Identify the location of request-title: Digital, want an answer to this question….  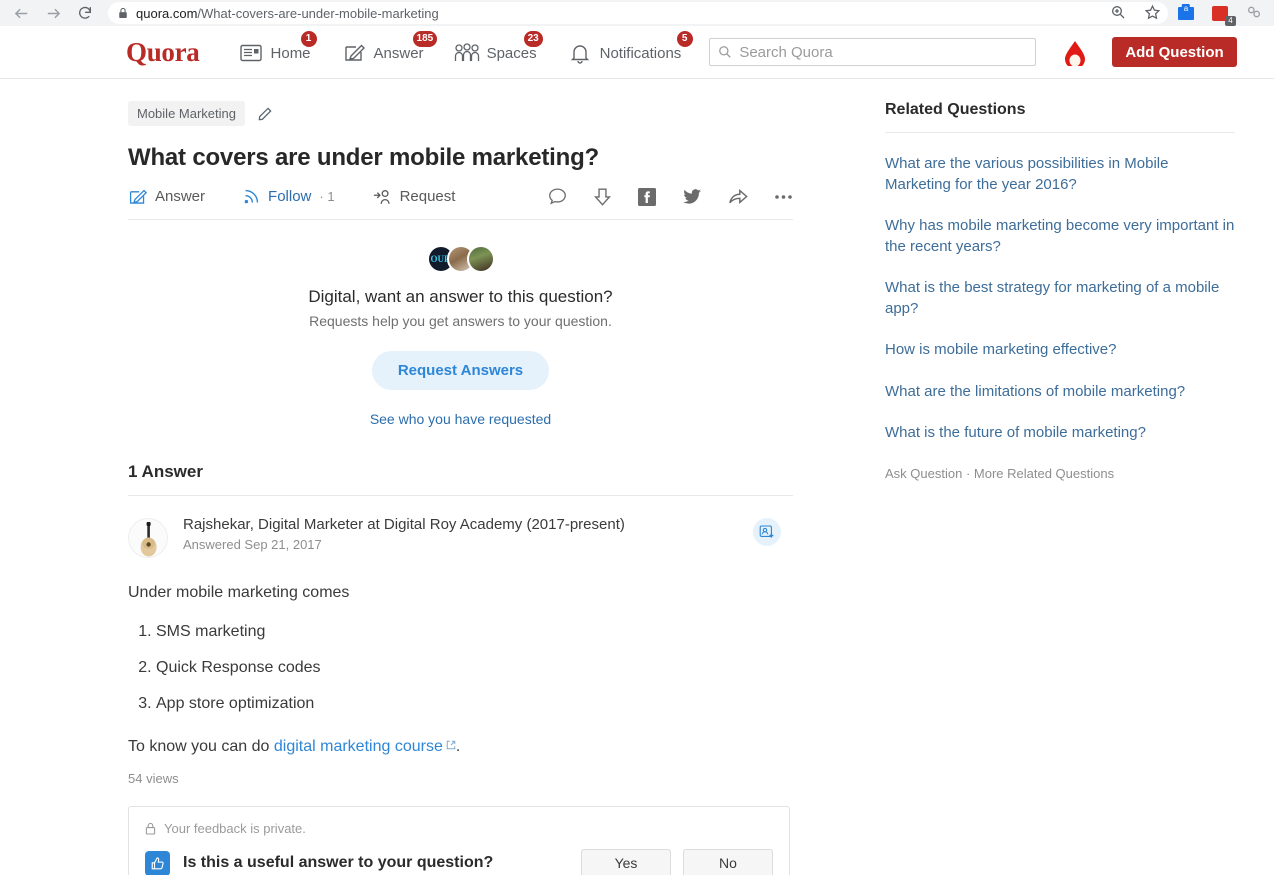
(460, 296).